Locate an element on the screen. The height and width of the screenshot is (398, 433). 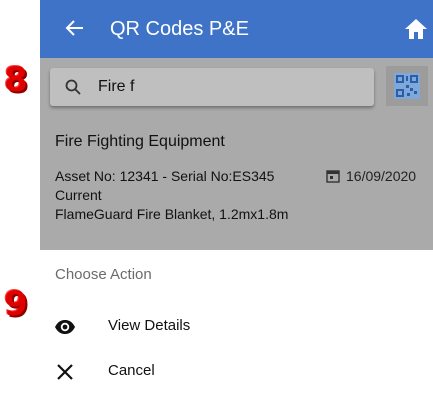
home-icon is located at coordinates (416, 29).